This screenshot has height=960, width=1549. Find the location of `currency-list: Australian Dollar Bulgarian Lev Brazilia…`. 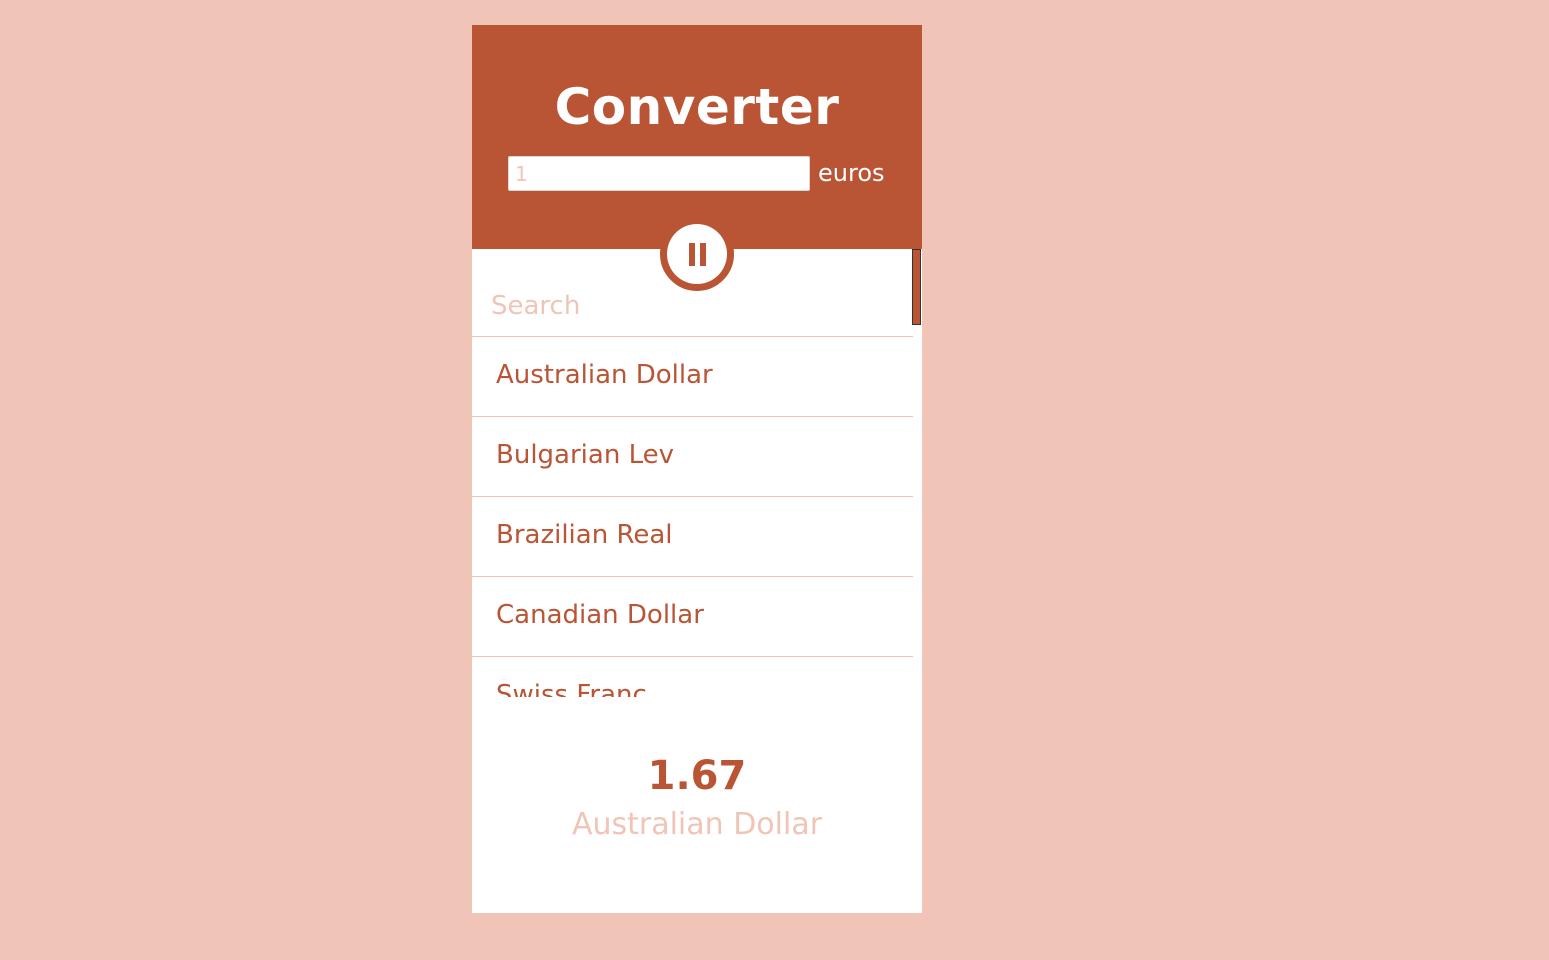

currency-list: Australian Dollar Bulgarian Lev Brazilia… is located at coordinates (692, 517).